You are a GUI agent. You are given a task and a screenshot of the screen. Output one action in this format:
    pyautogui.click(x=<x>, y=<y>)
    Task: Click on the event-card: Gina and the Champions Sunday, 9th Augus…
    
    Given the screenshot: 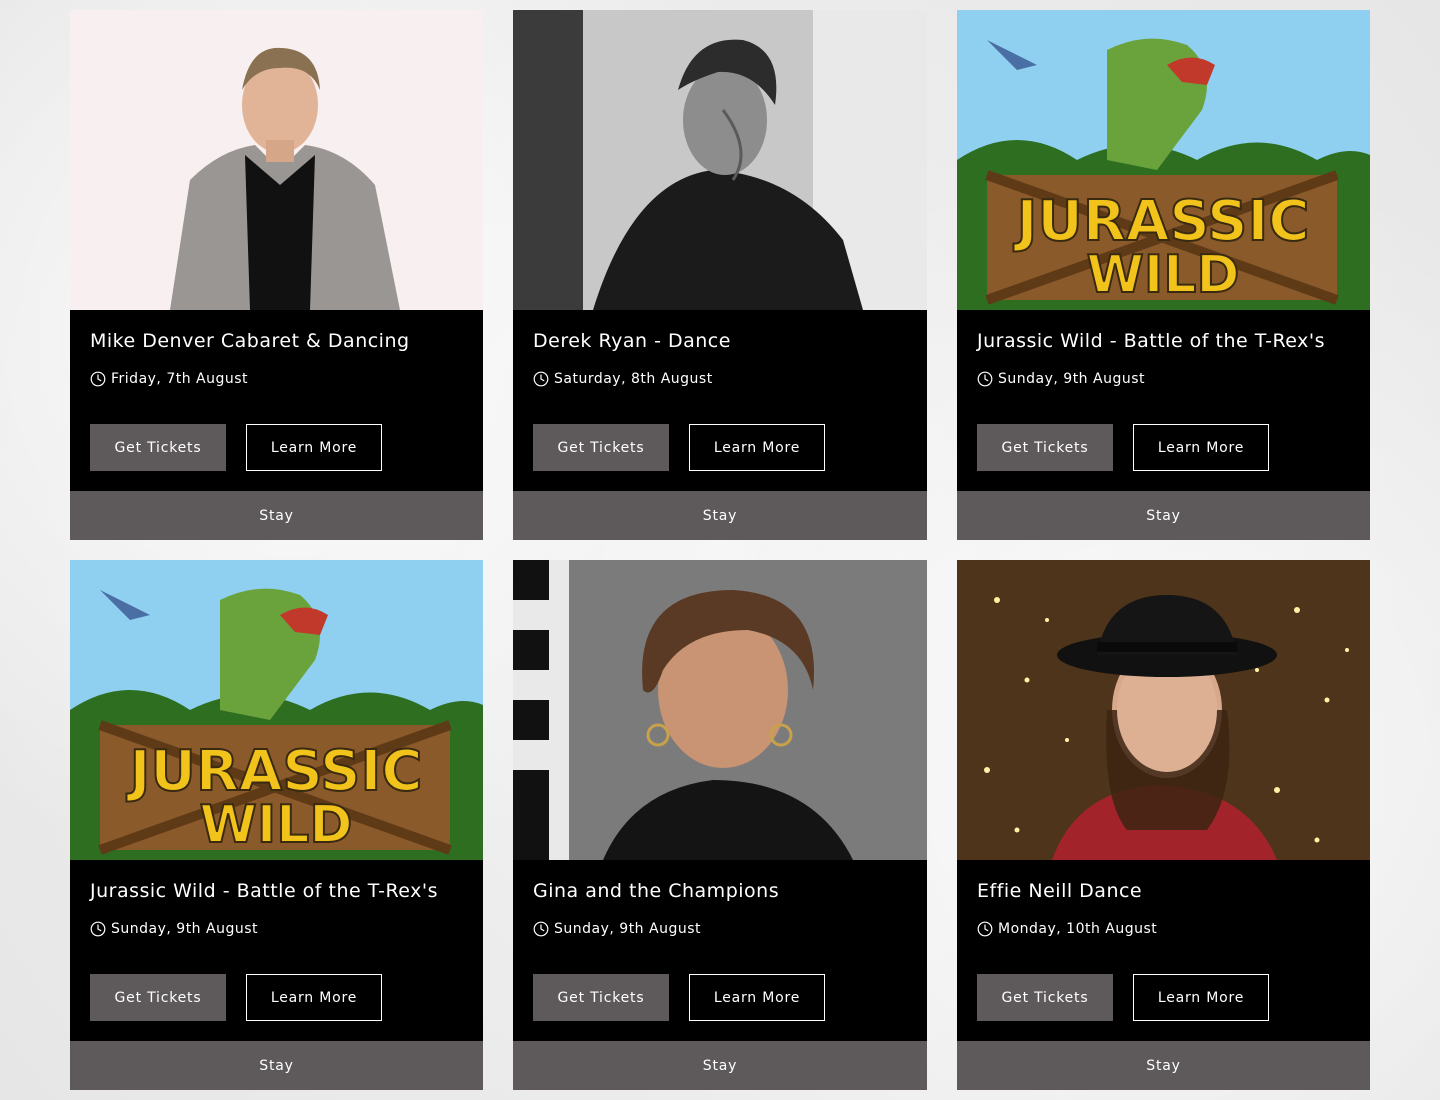 What is the action you would take?
    pyautogui.click(x=720, y=825)
    